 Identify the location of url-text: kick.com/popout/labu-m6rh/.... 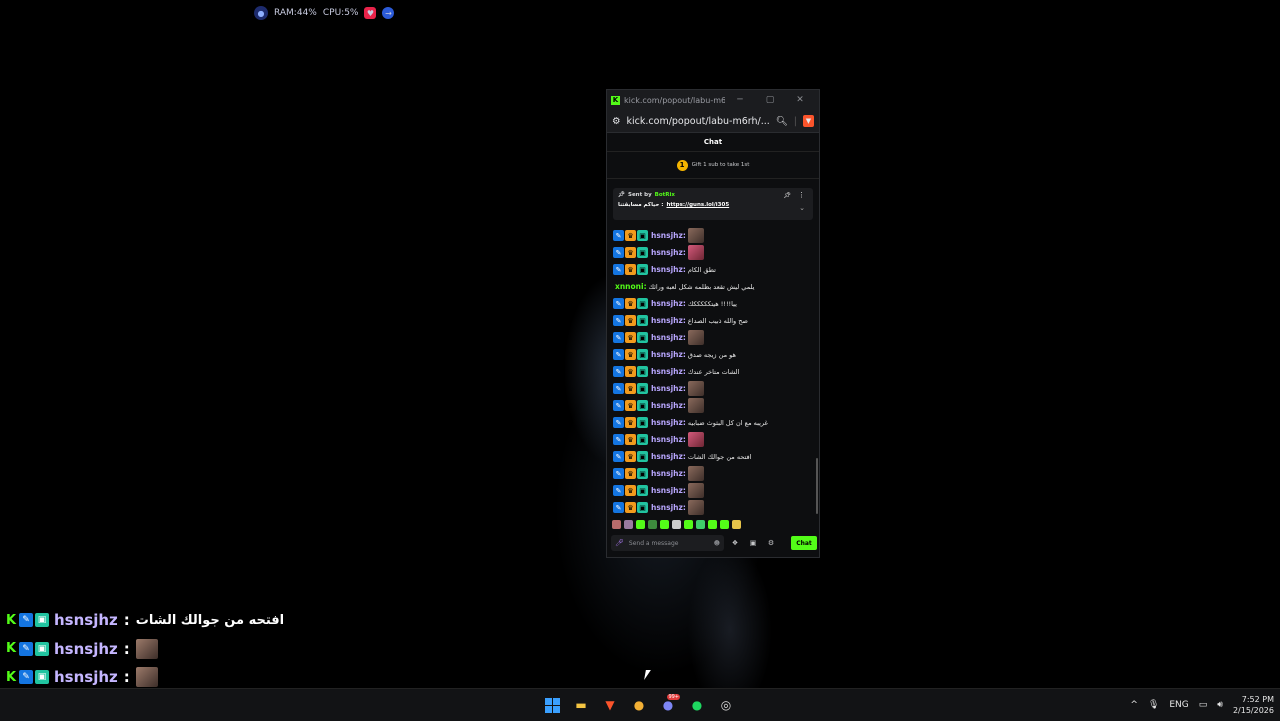
(698, 121).